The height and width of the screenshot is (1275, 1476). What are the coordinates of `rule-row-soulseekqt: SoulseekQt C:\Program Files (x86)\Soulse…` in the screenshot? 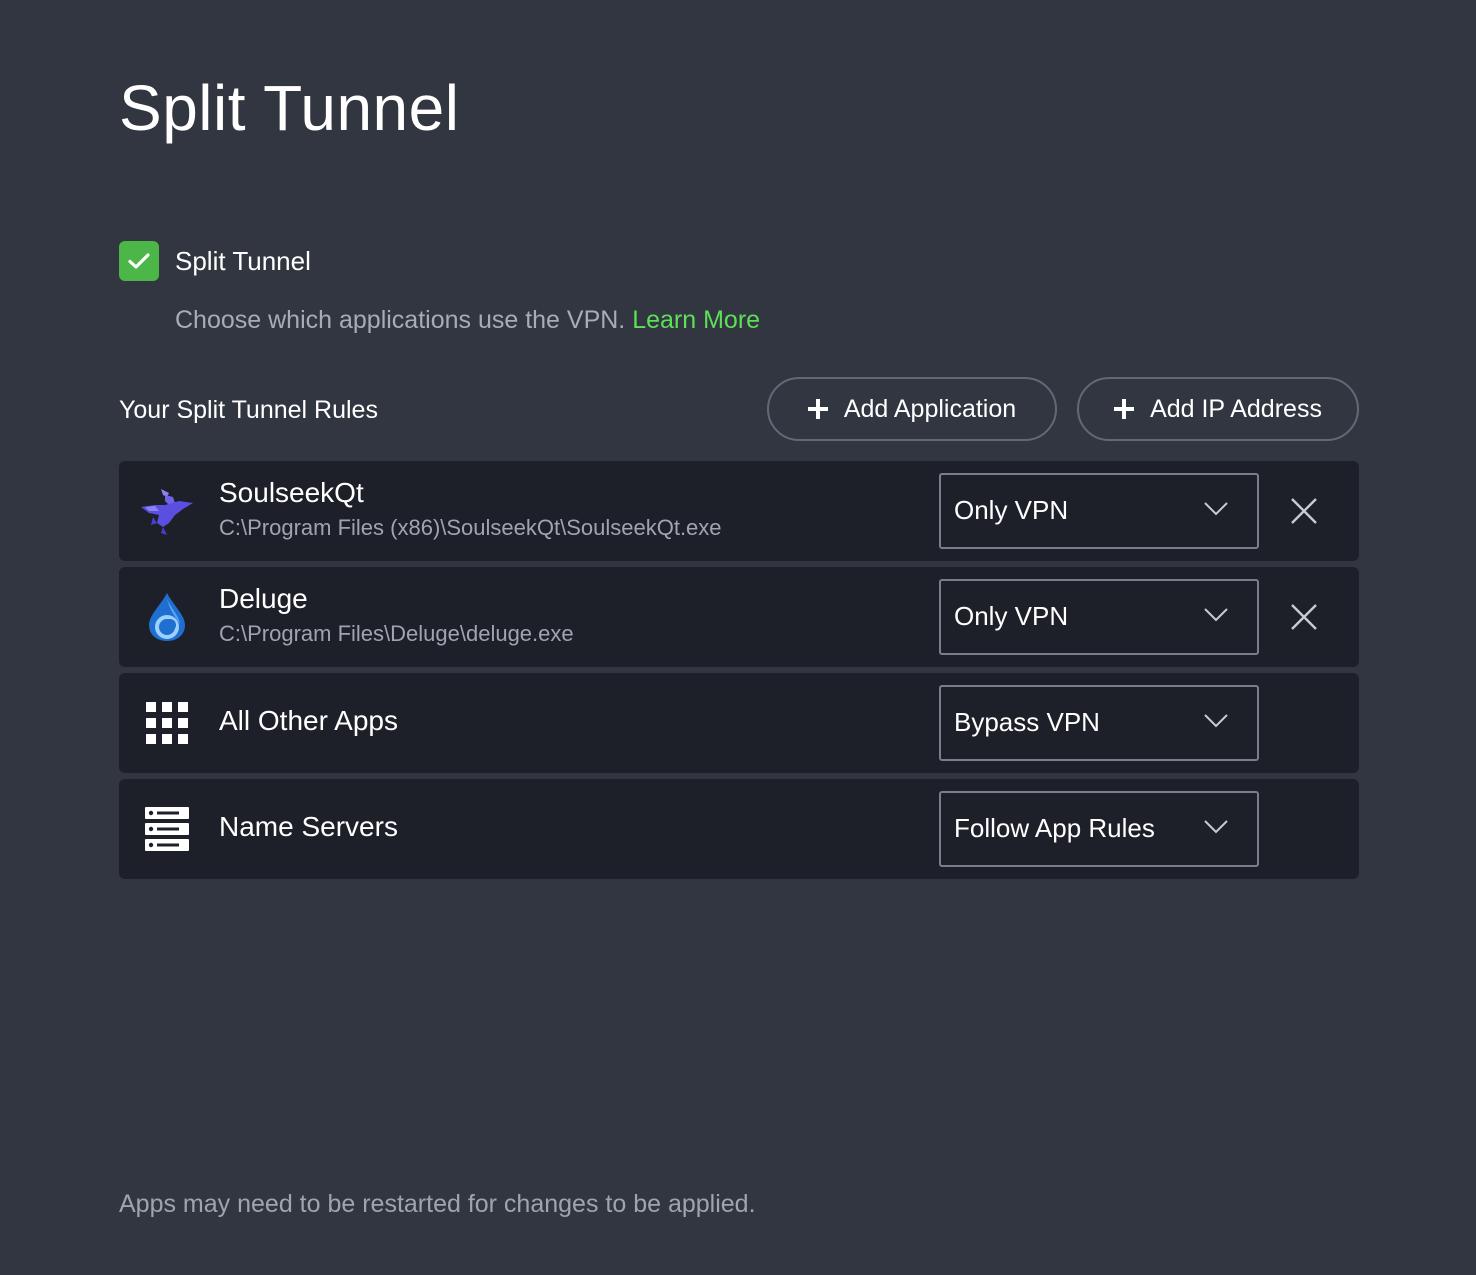 It's located at (739, 511).